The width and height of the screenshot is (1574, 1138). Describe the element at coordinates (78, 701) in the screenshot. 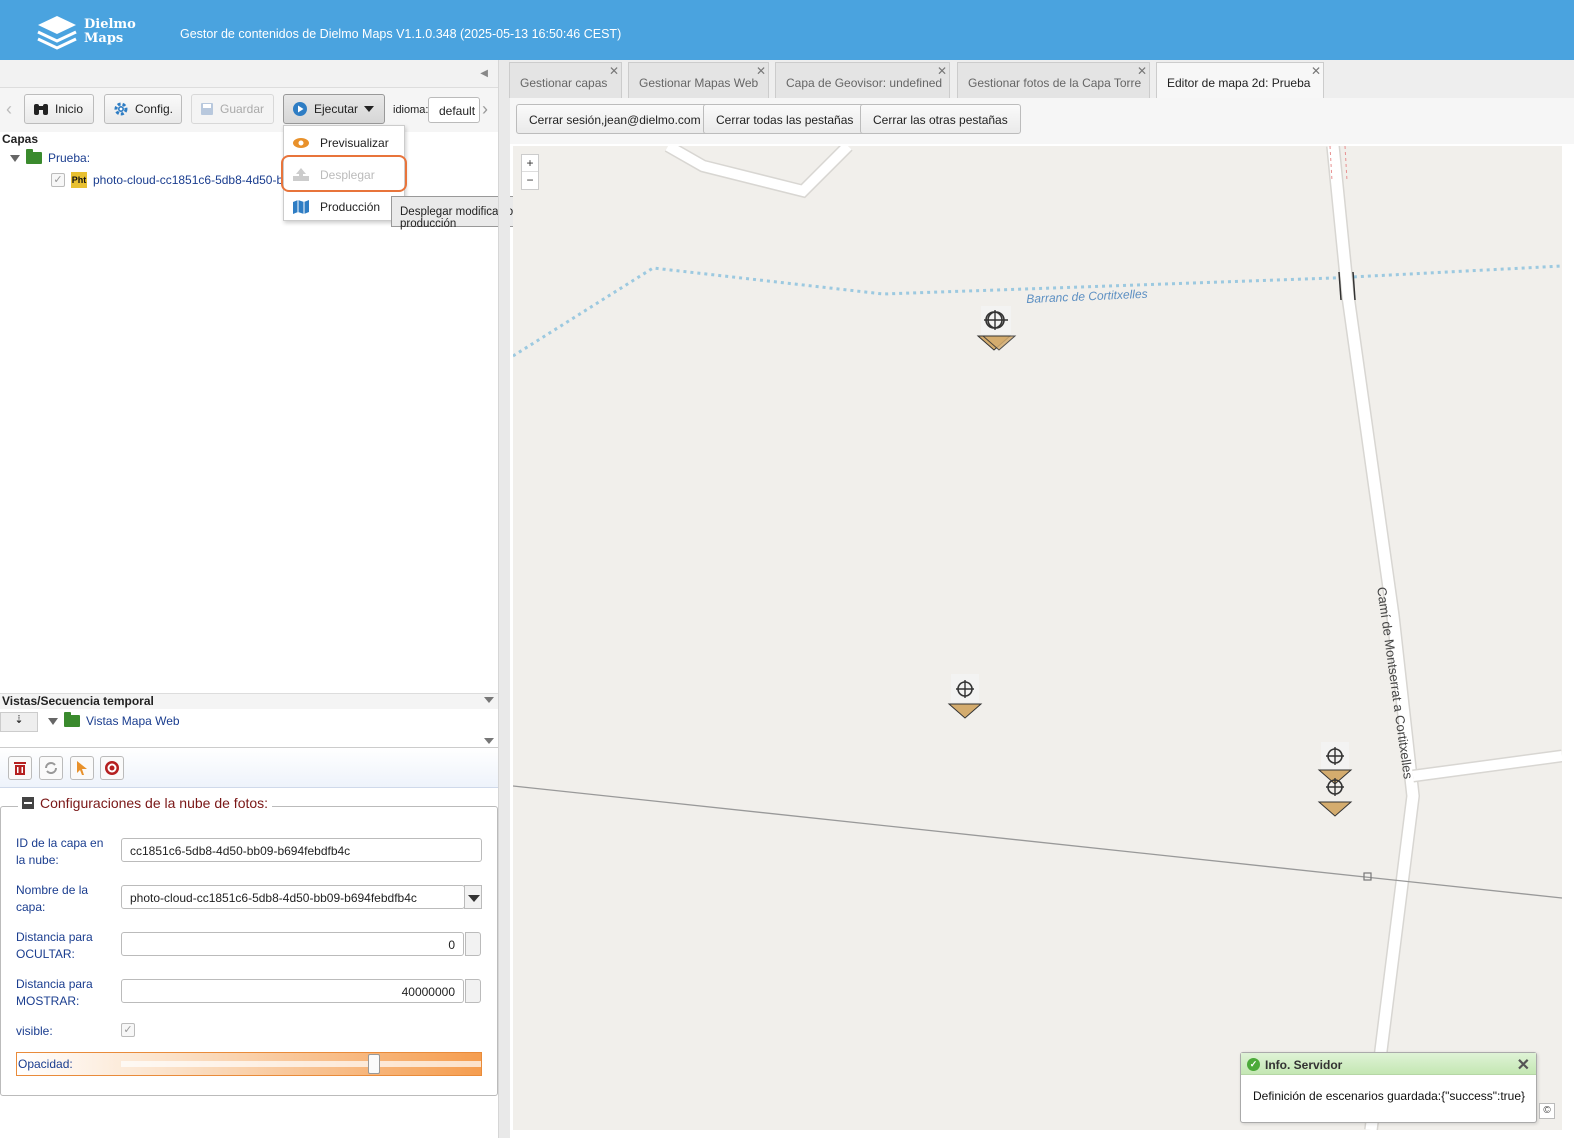

I see `vistas-title: Vistas/Secuencia temporal` at that location.